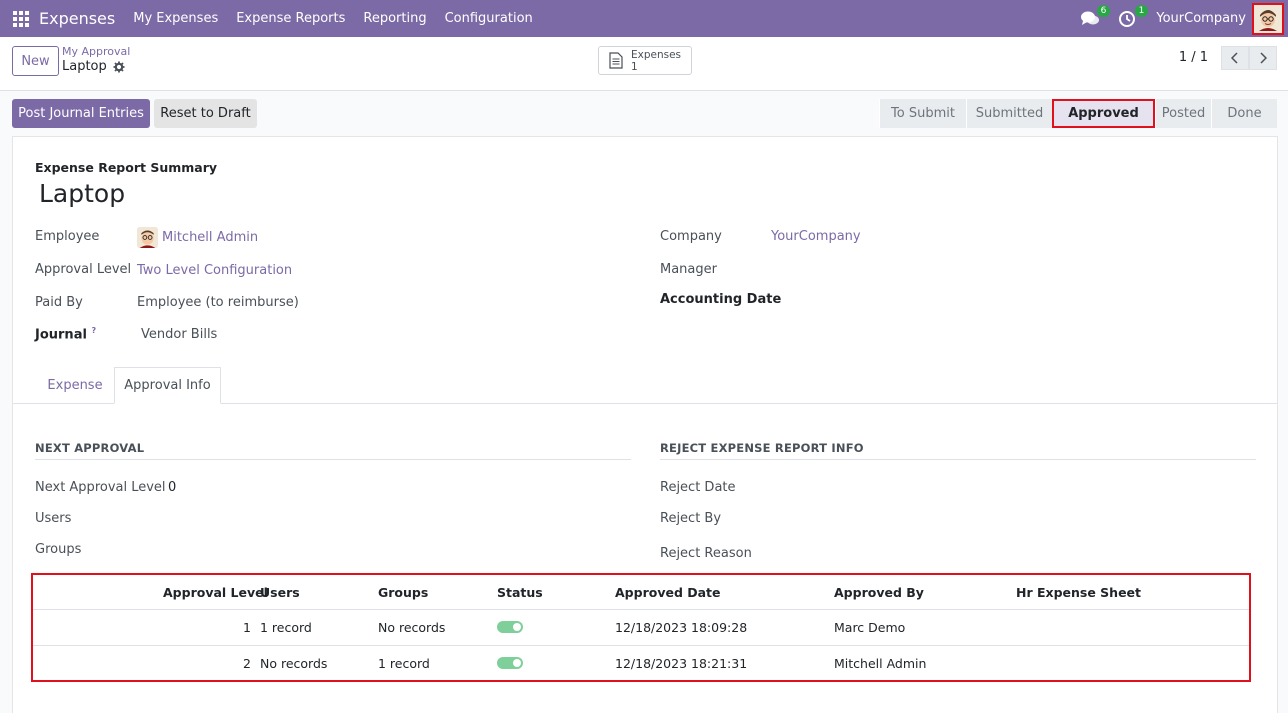 The height and width of the screenshot is (713, 1288). Describe the element at coordinates (53, 518) in the screenshot. I see `users-label: Users` at that location.